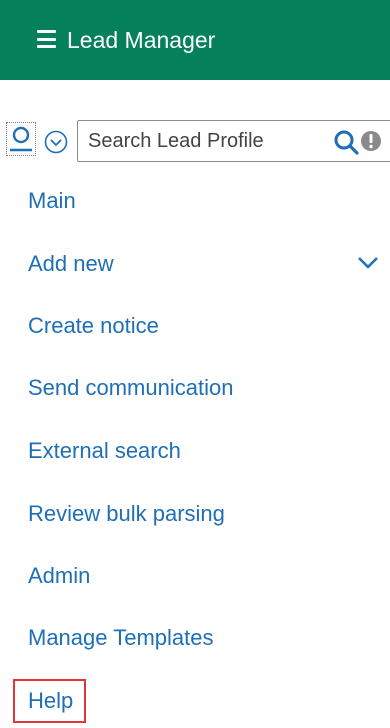 This screenshot has width=390, height=728. Describe the element at coordinates (126, 514) in the screenshot. I see `nav-item-review-bulk-parsing: Review bulk parsing` at that location.